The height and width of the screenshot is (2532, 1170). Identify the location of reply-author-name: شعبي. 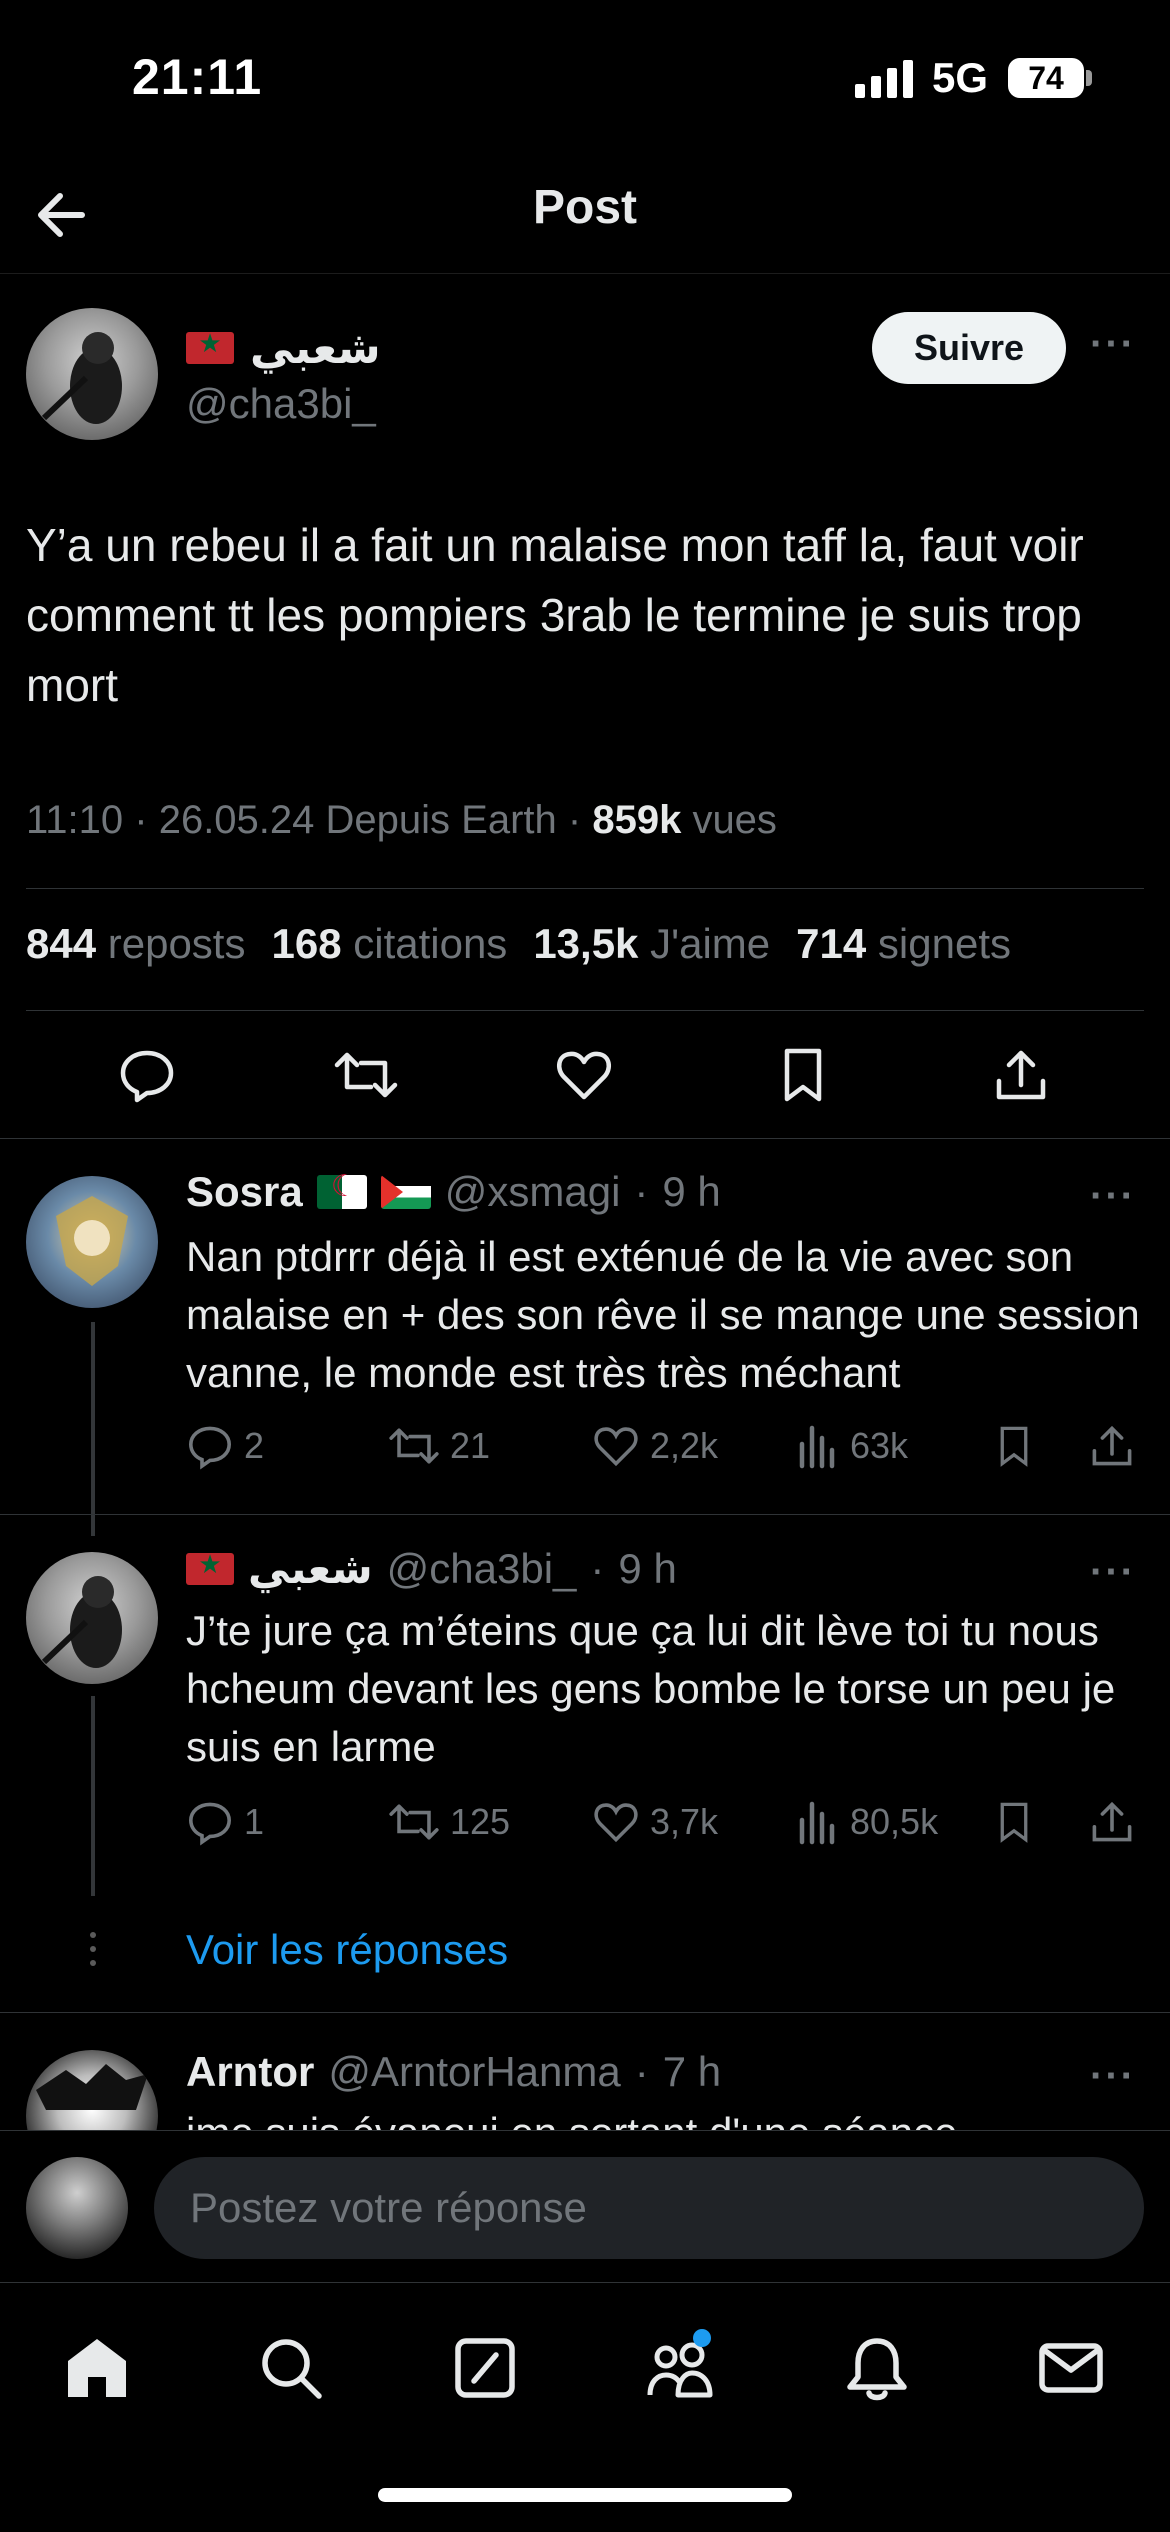
(310, 1568).